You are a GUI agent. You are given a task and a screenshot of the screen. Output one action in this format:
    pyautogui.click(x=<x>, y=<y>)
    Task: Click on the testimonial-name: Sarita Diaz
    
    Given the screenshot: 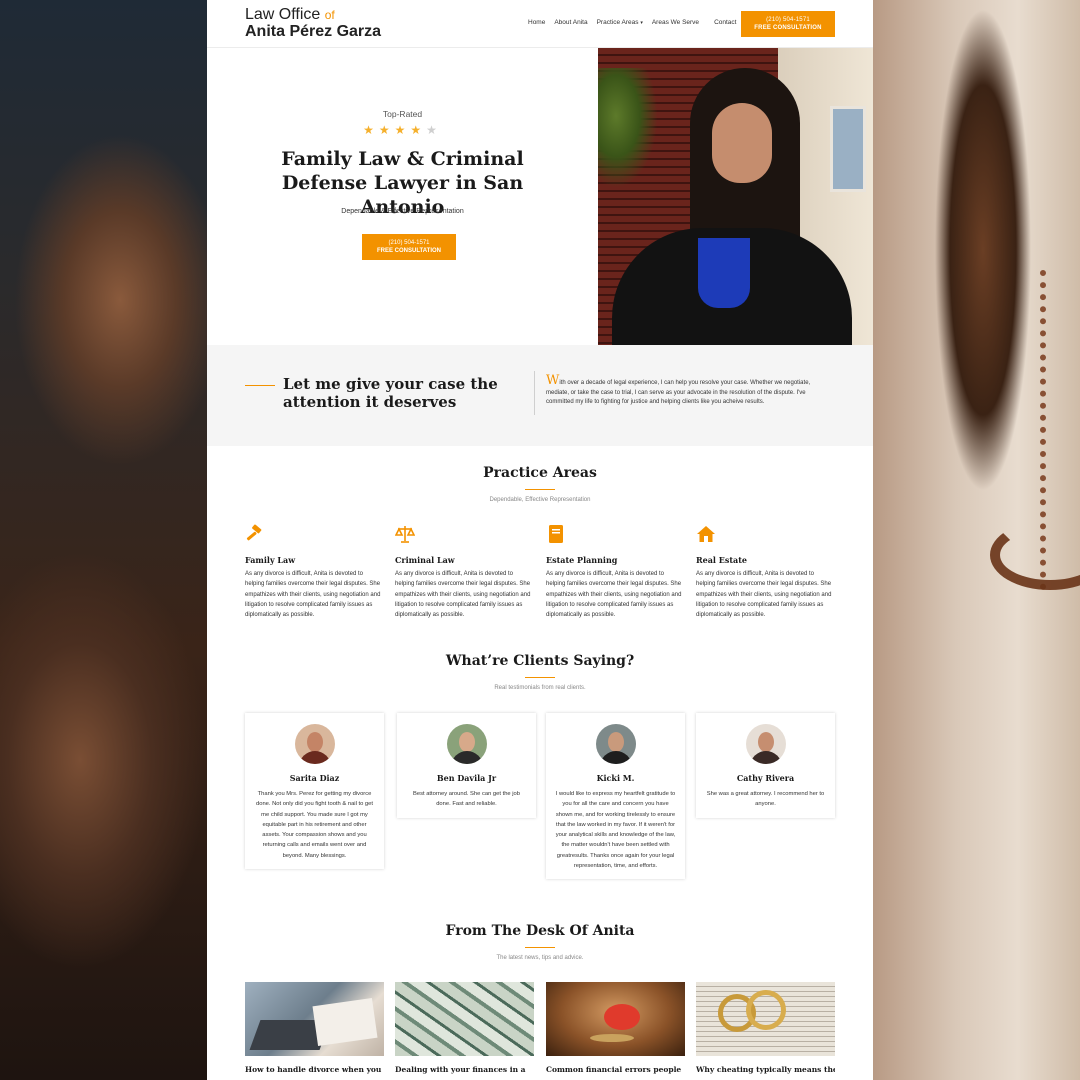 What is the action you would take?
    pyautogui.click(x=314, y=778)
    